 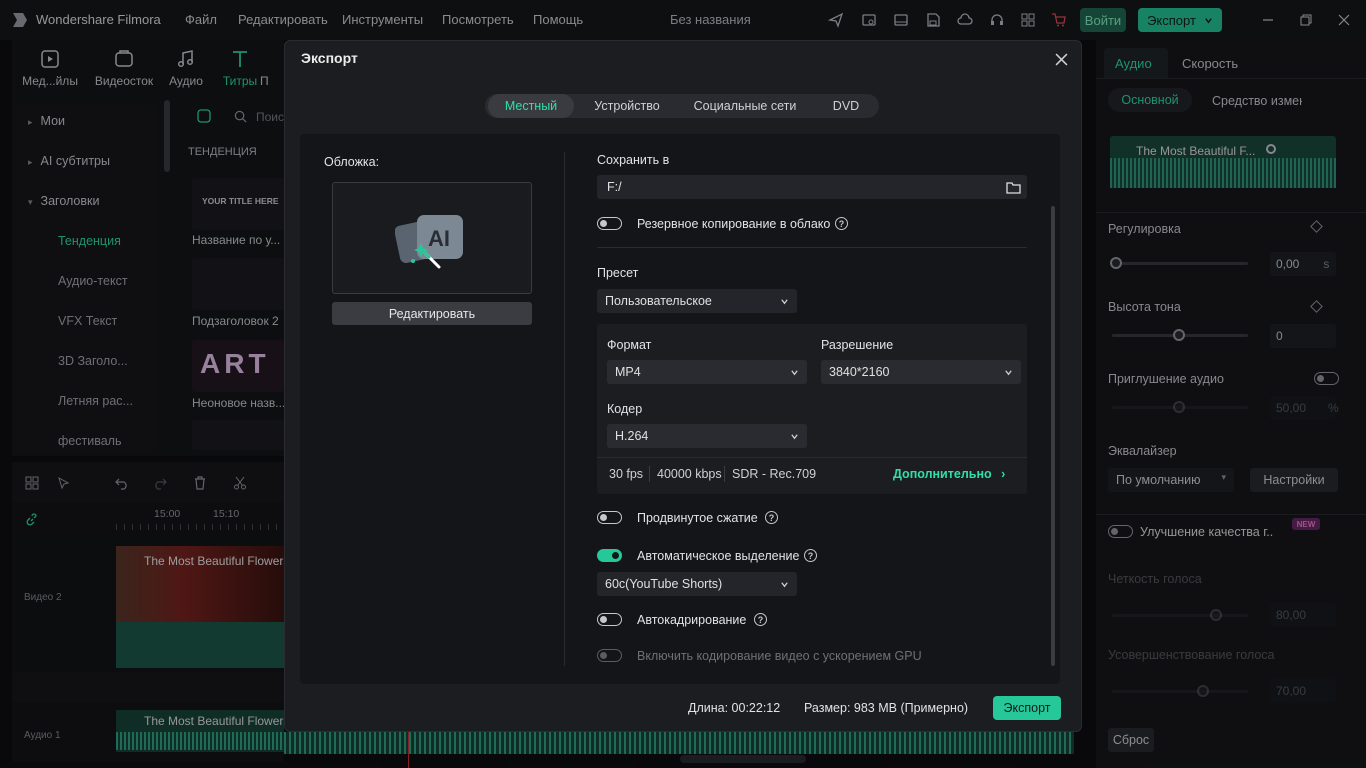 What do you see at coordinates (633, 160) in the screenshot?
I see `save-to-label: Сохранить в` at bounding box center [633, 160].